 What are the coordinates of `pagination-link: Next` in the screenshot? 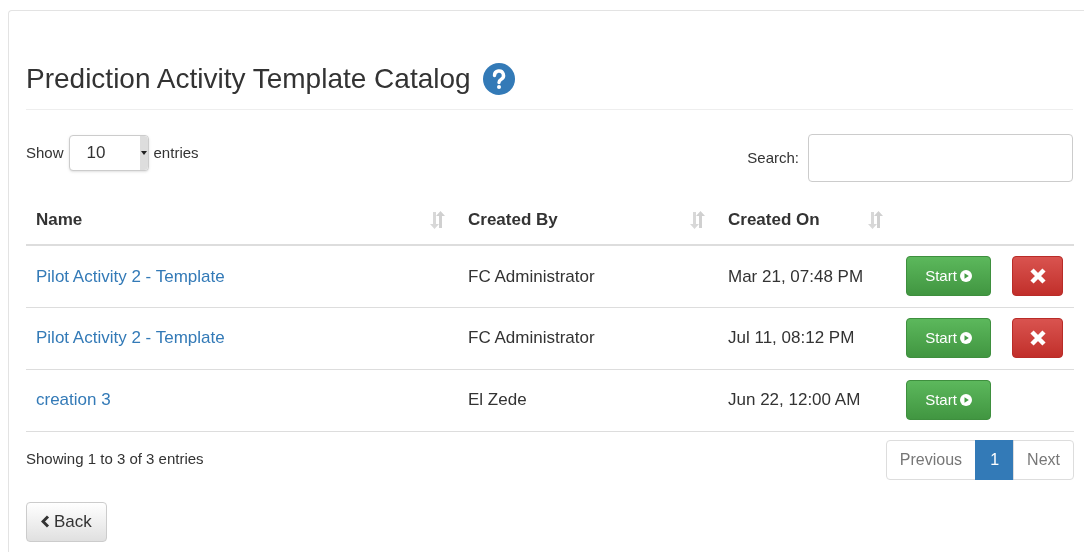 It's located at (1043, 459).